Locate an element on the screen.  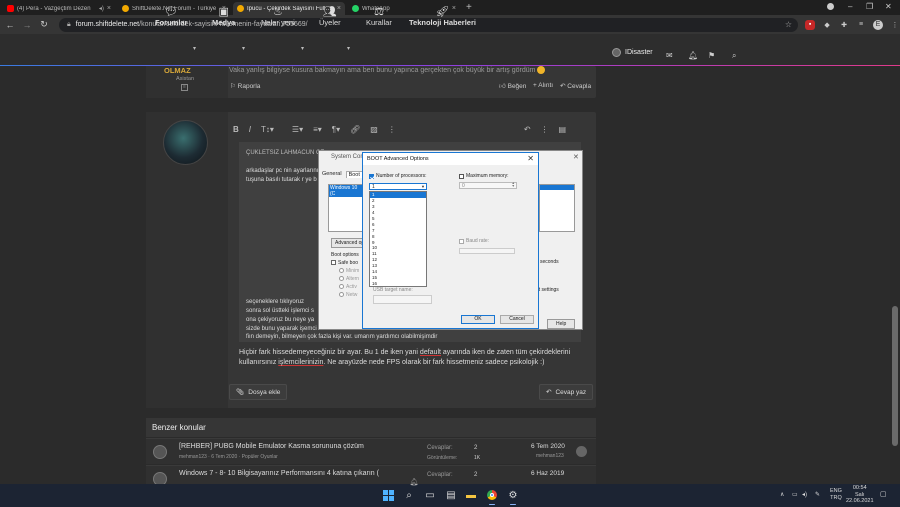
nav-neler-yeni: ♨ Neler yeni is located at coordinates (278, 16).